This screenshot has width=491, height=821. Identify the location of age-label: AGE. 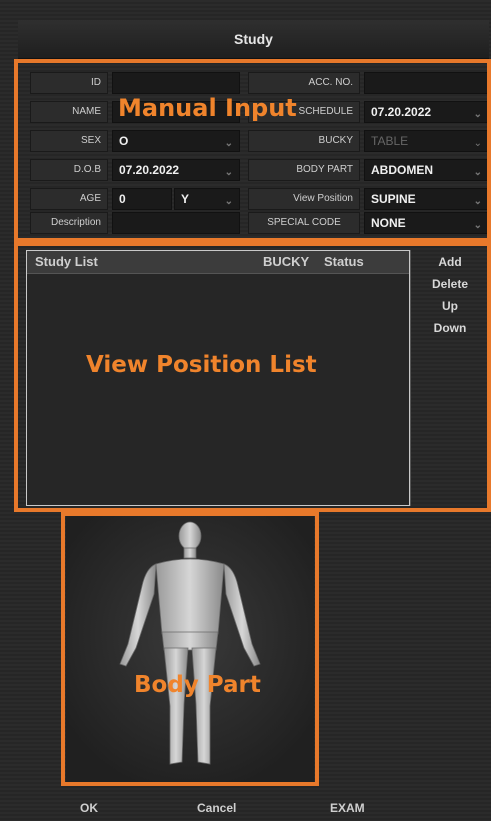
(69, 199).